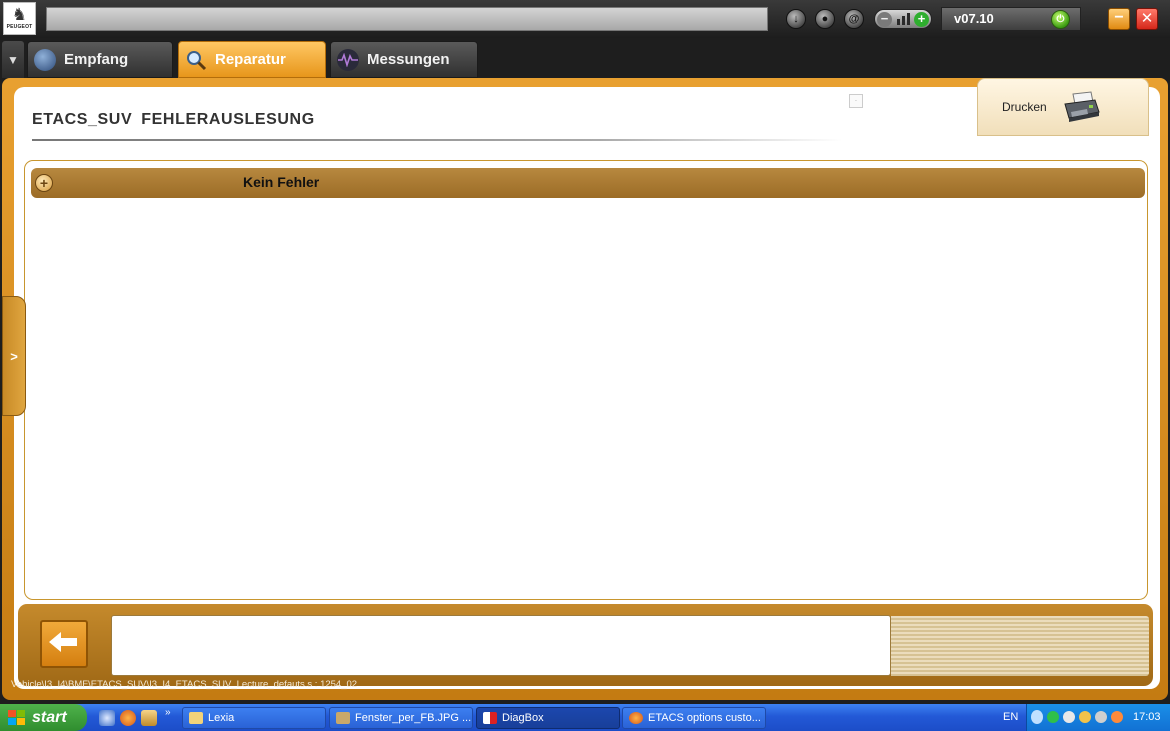  What do you see at coordinates (490, 718) in the screenshot?
I see `diagbox-icon` at bounding box center [490, 718].